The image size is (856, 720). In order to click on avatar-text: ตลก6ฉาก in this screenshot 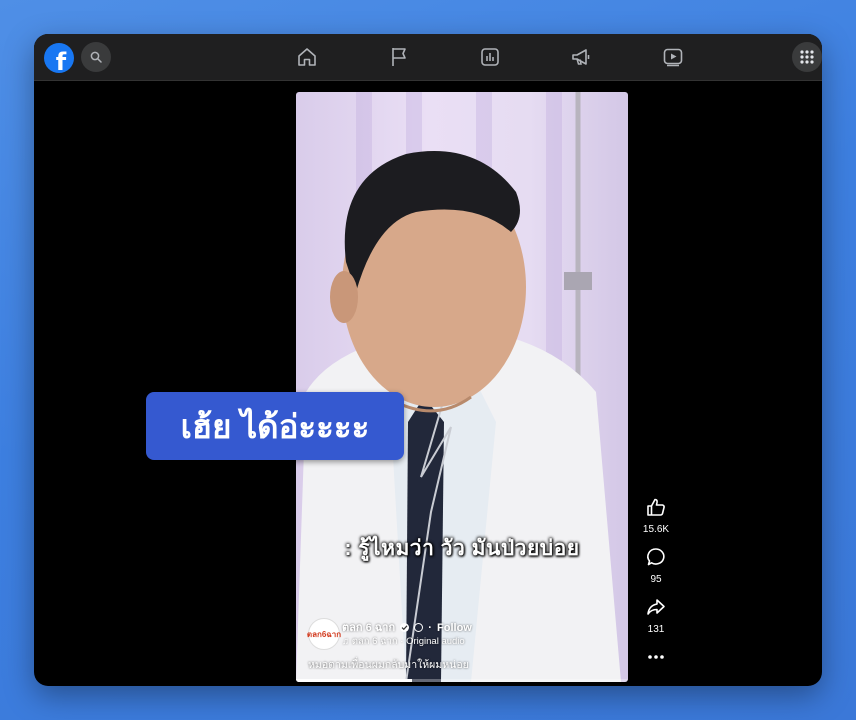, I will do `click(324, 634)`.